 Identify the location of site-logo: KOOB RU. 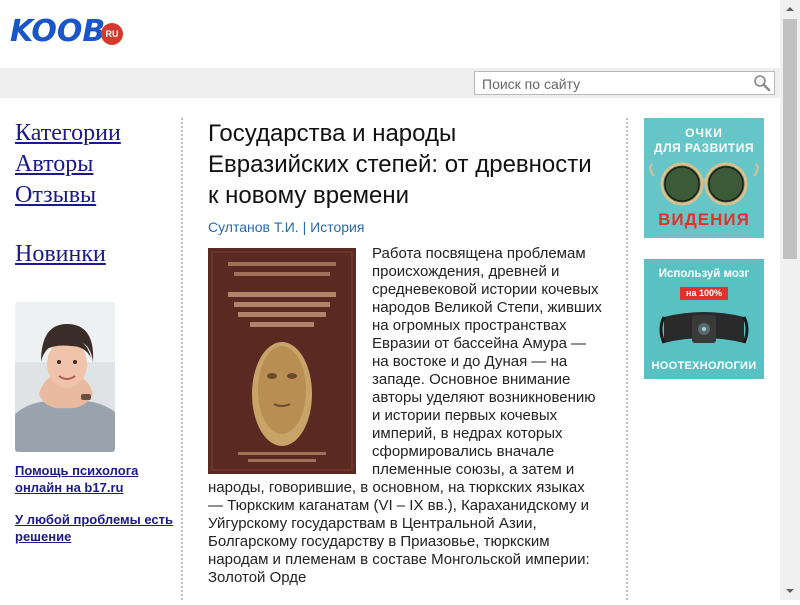
(66, 32).